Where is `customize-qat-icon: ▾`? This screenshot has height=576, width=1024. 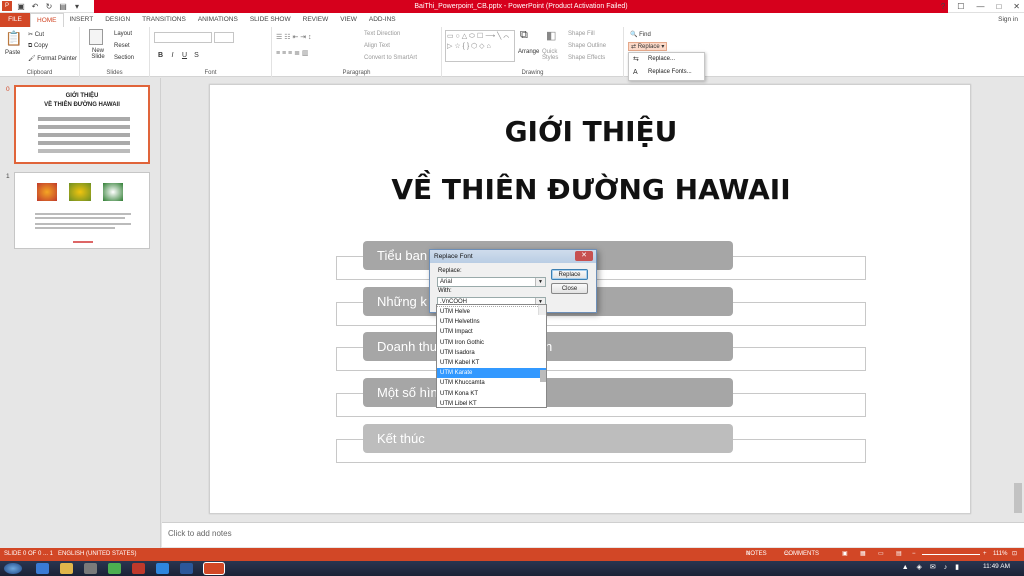 customize-qat-icon: ▾ is located at coordinates (77, 6).